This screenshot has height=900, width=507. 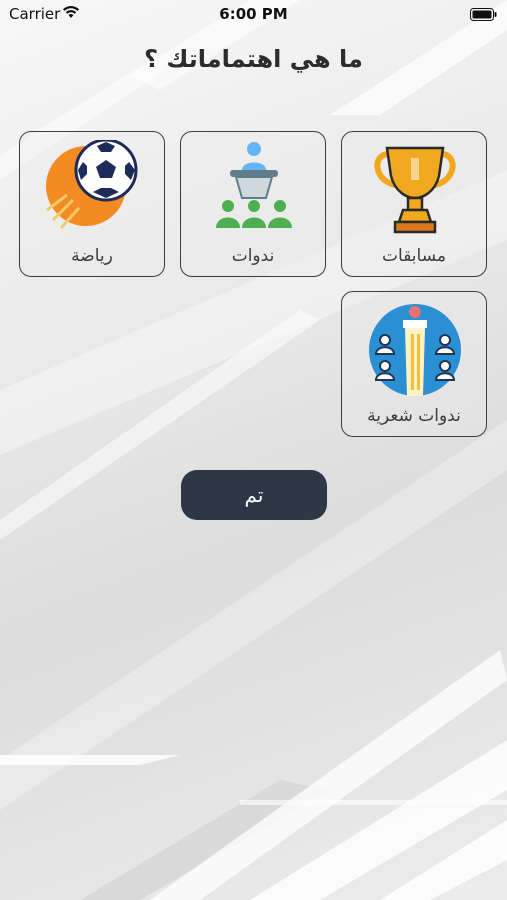 I want to click on interest-card-seminars: ندوات, so click(x=253, y=204).